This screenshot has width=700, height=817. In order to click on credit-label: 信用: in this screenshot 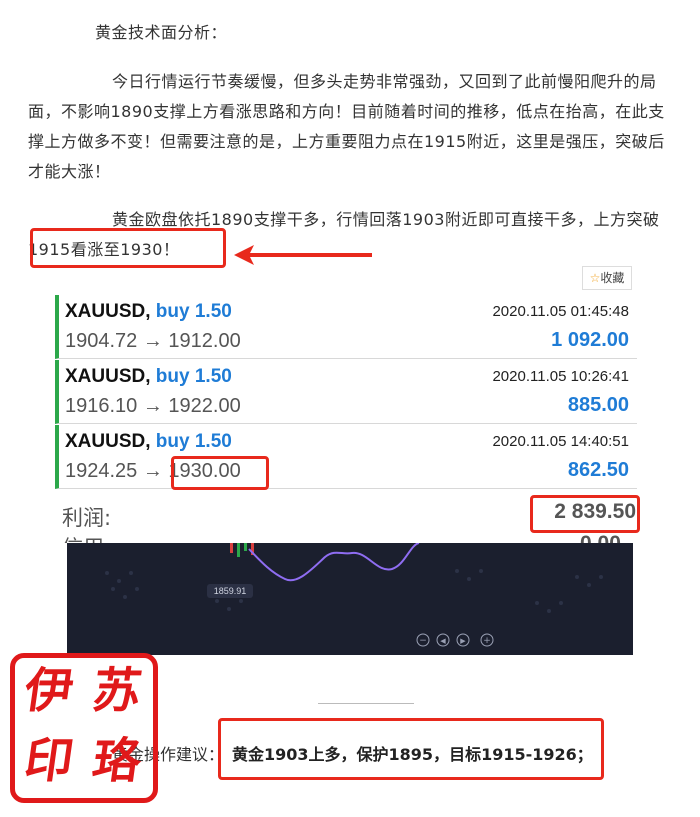, I will do `click(86, 537)`.